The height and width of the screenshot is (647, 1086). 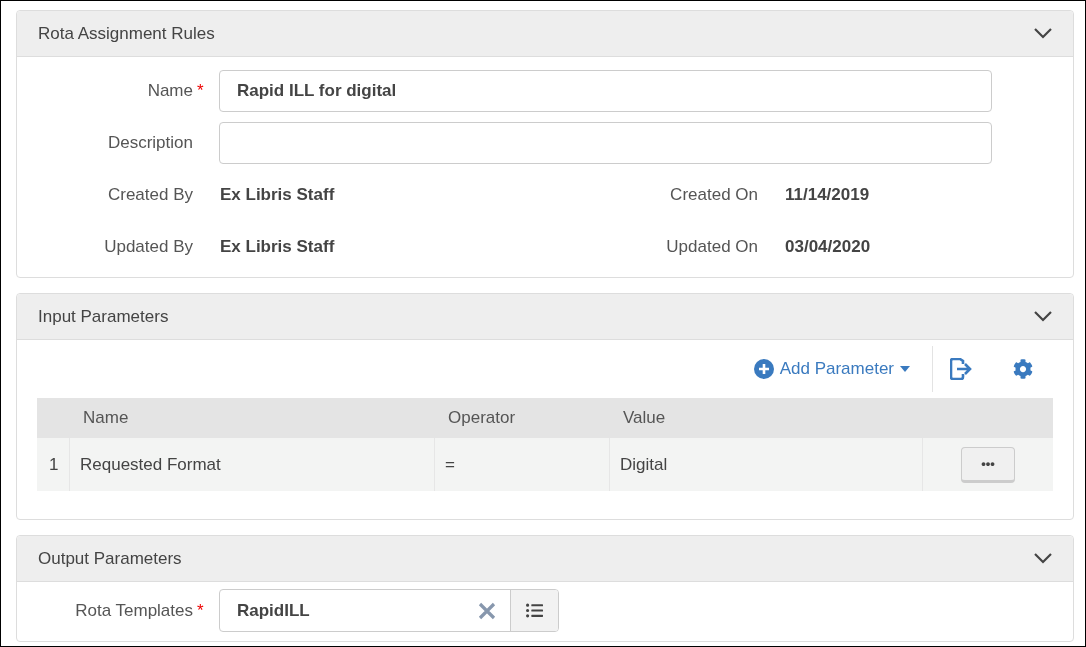 What do you see at coordinates (763, 369) in the screenshot?
I see `plus-circle-icon` at bounding box center [763, 369].